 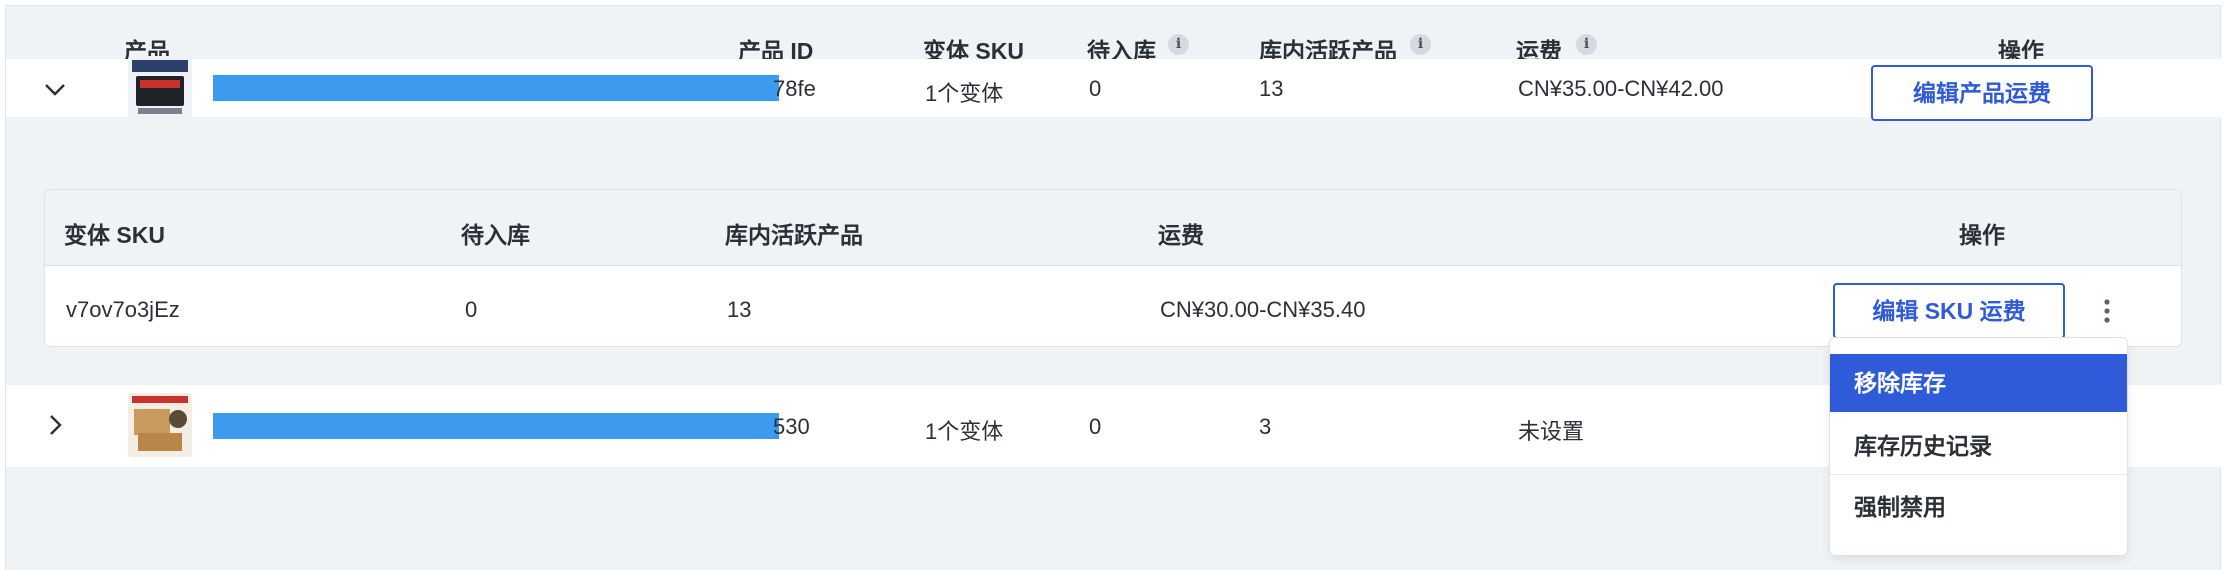 What do you see at coordinates (495, 235) in the screenshot?
I see `header-pending: 待入库` at bounding box center [495, 235].